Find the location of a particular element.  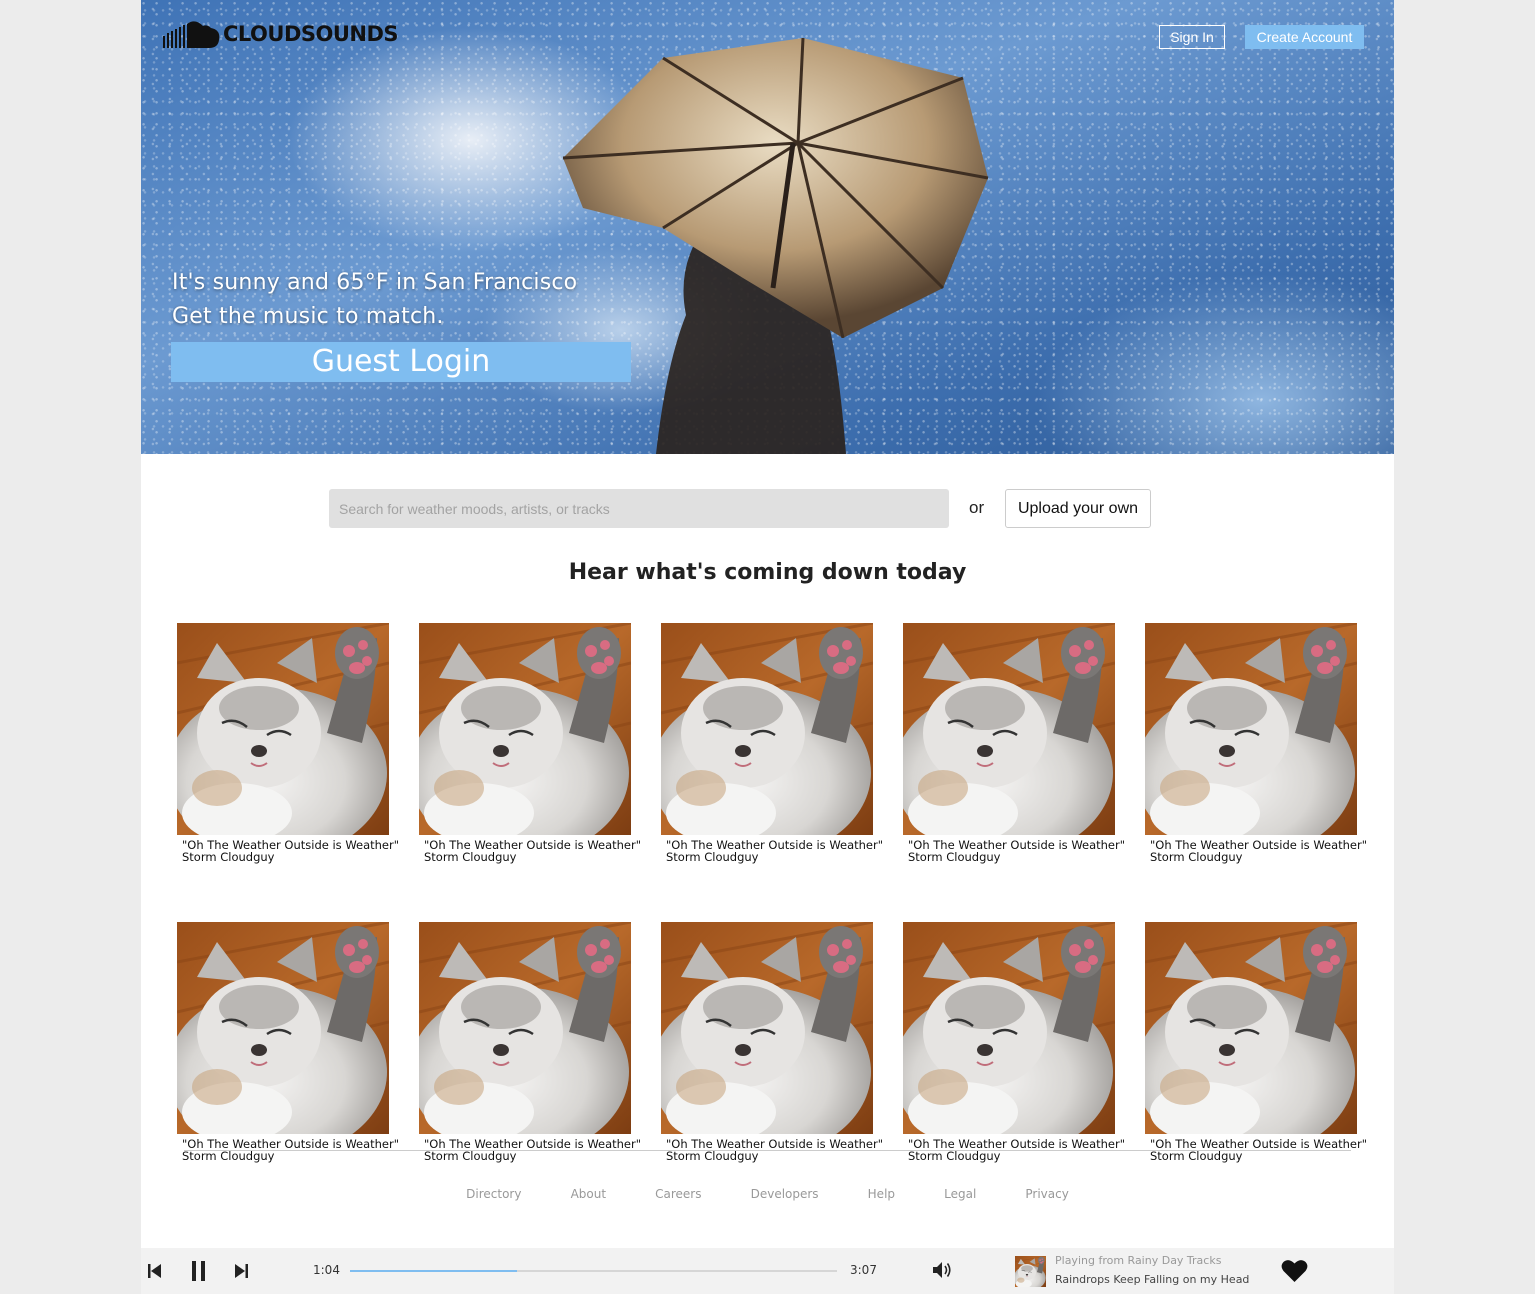

search-input is located at coordinates (639, 508).